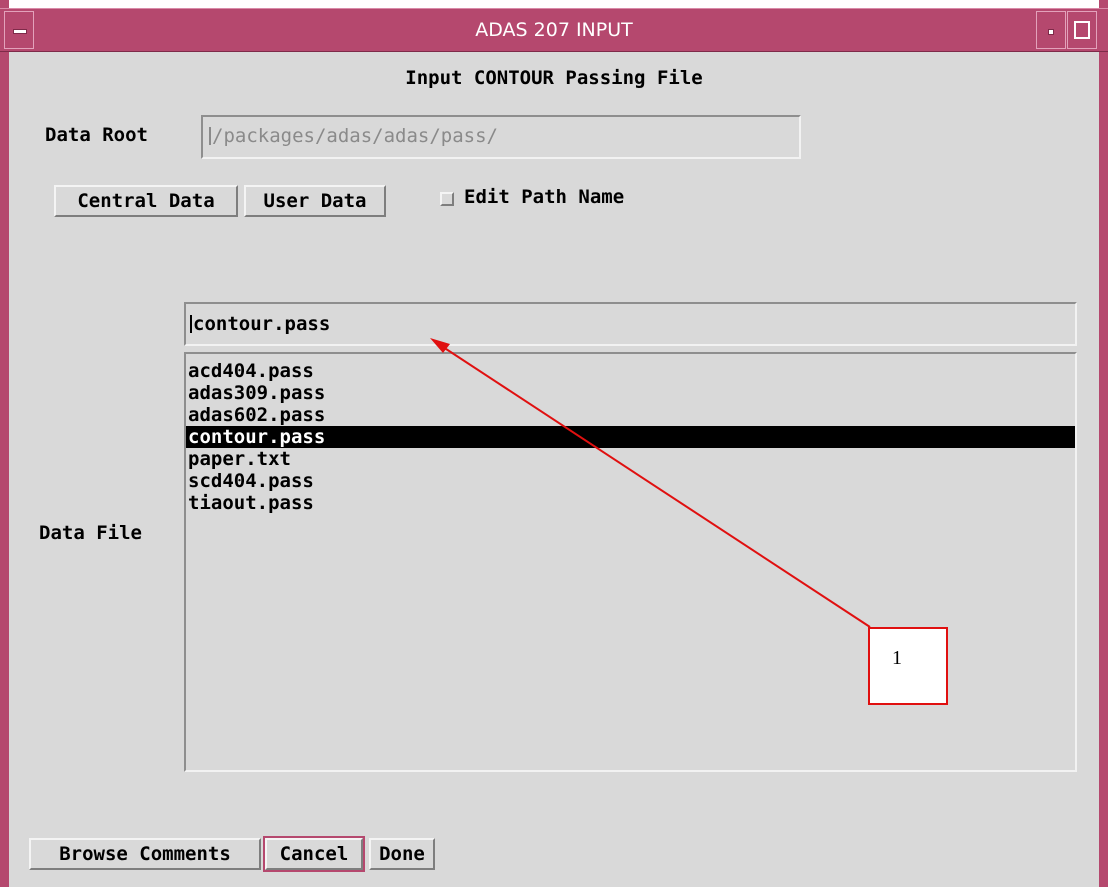 This screenshot has height=887, width=1108. Describe the element at coordinates (447, 199) in the screenshot. I see `edit-path-checkbox` at that location.